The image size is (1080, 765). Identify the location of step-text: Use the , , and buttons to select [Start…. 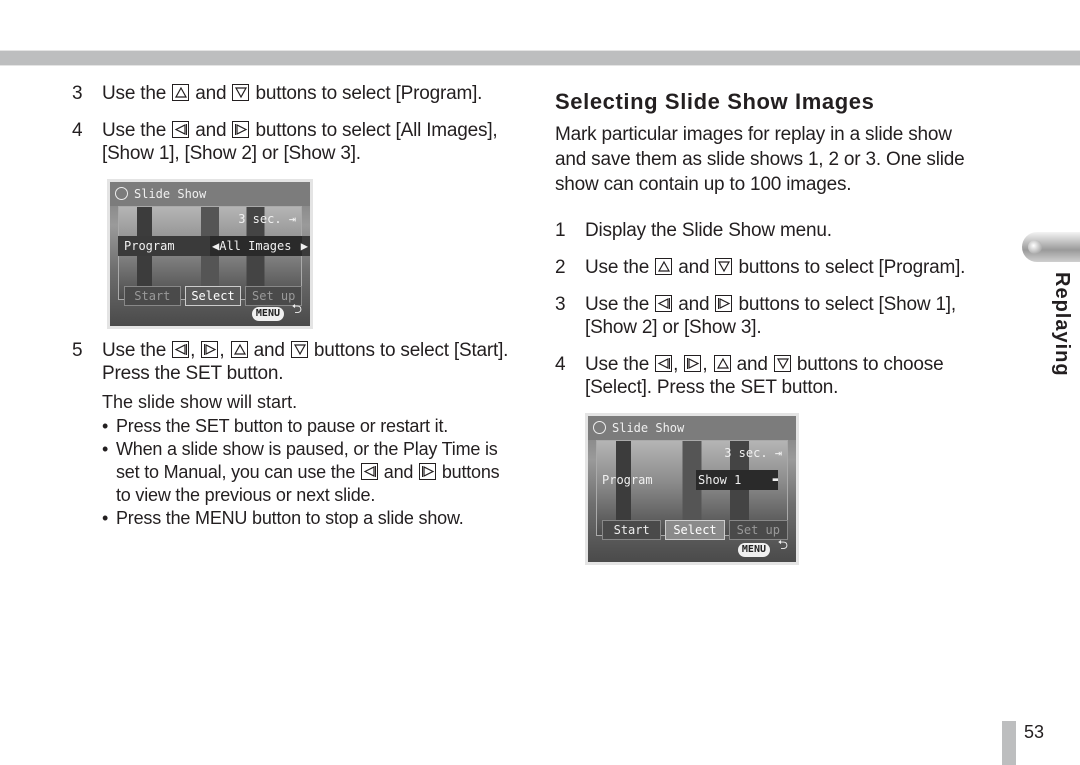
(305, 362).